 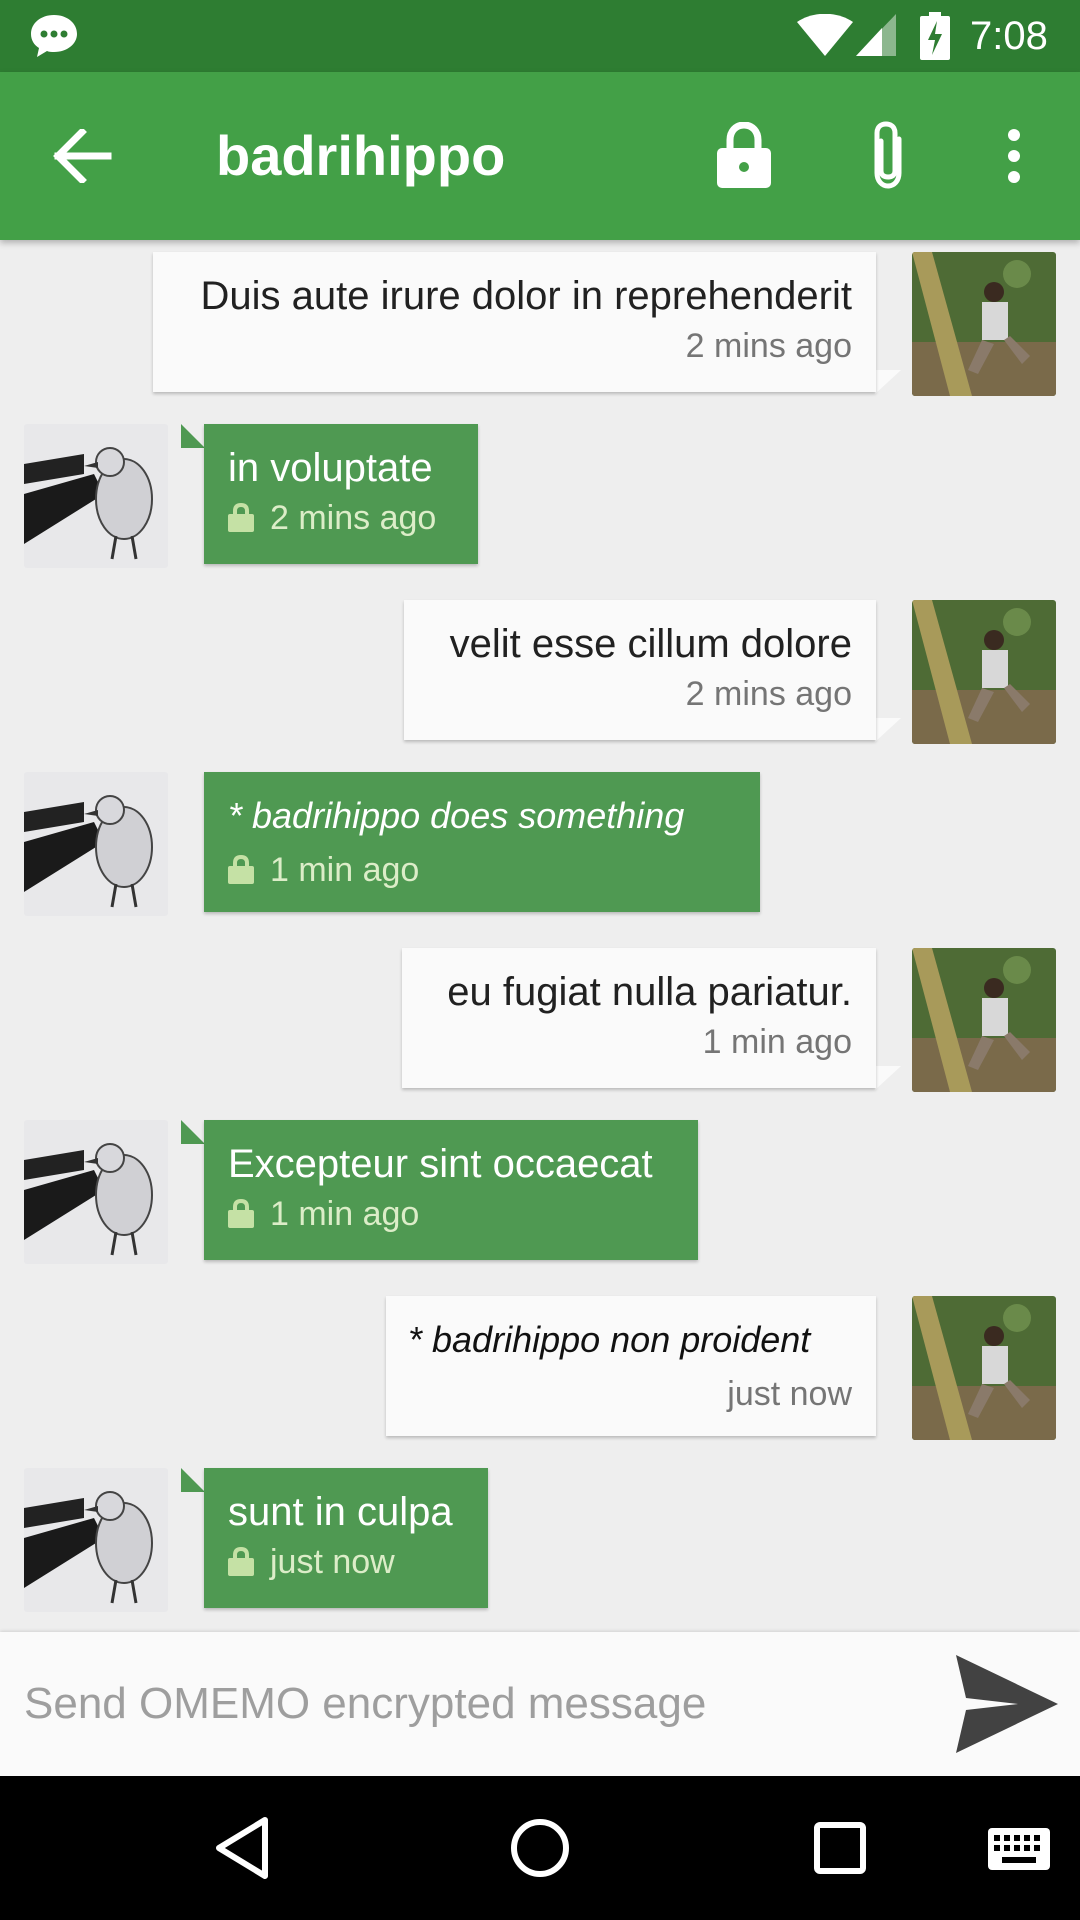 I want to click on message-composer, so click(x=540, y=1704).